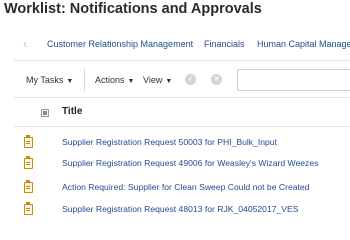  What do you see at coordinates (216, 79) in the screenshot?
I see `x-circle-icon: ✕` at bounding box center [216, 79].